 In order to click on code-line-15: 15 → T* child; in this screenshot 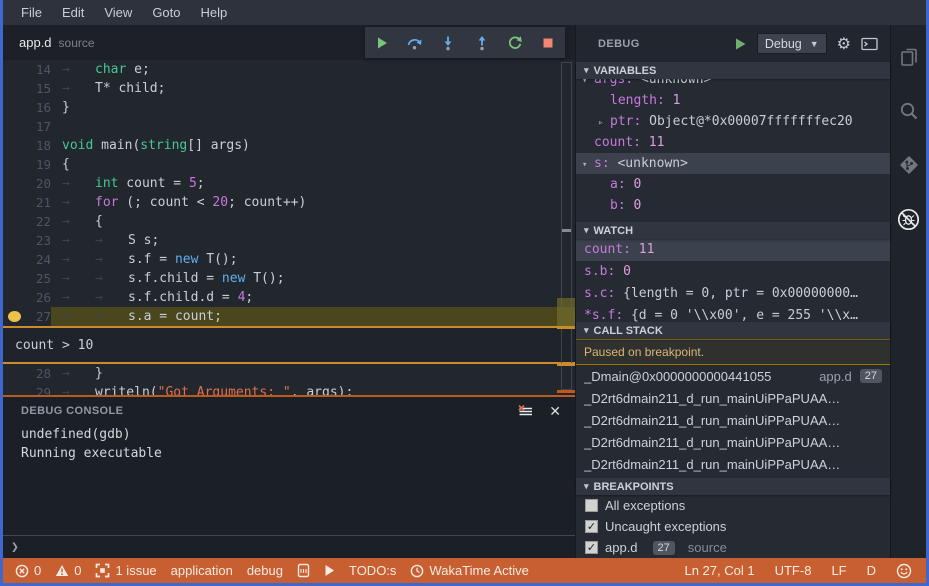, I will do `click(289, 88)`.